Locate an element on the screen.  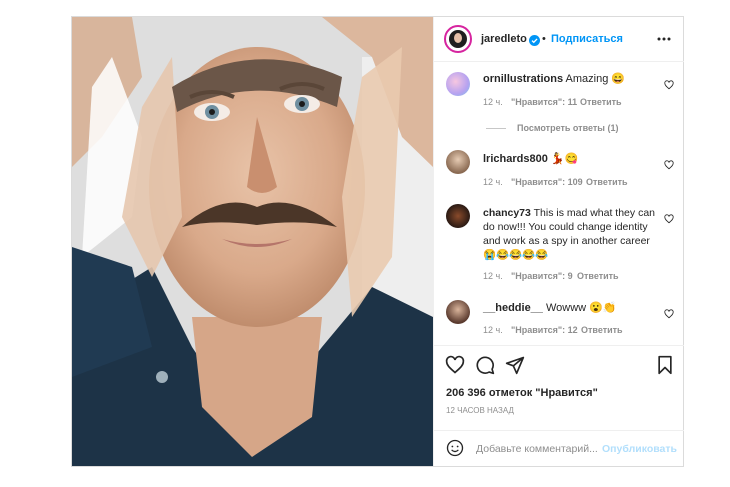
comment-likes: "Нравится": 9 is located at coordinates (542, 276).